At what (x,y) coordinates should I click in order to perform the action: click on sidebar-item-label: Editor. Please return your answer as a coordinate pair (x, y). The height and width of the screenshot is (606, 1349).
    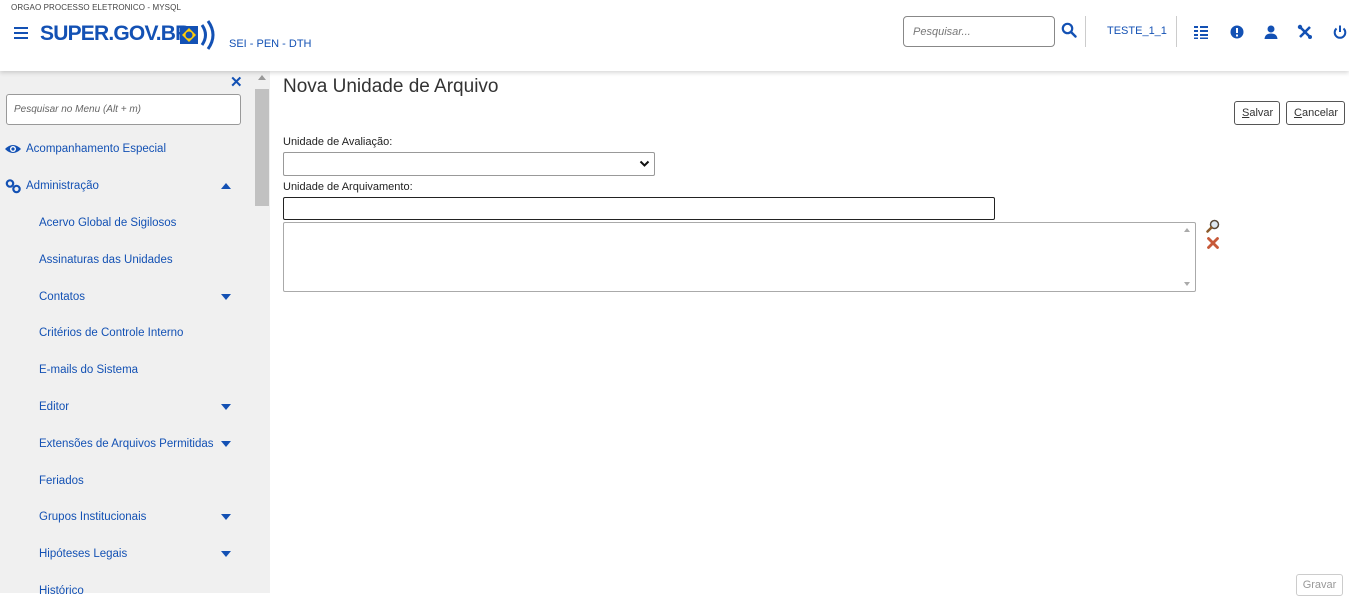
    Looking at the image, I should click on (54, 407).